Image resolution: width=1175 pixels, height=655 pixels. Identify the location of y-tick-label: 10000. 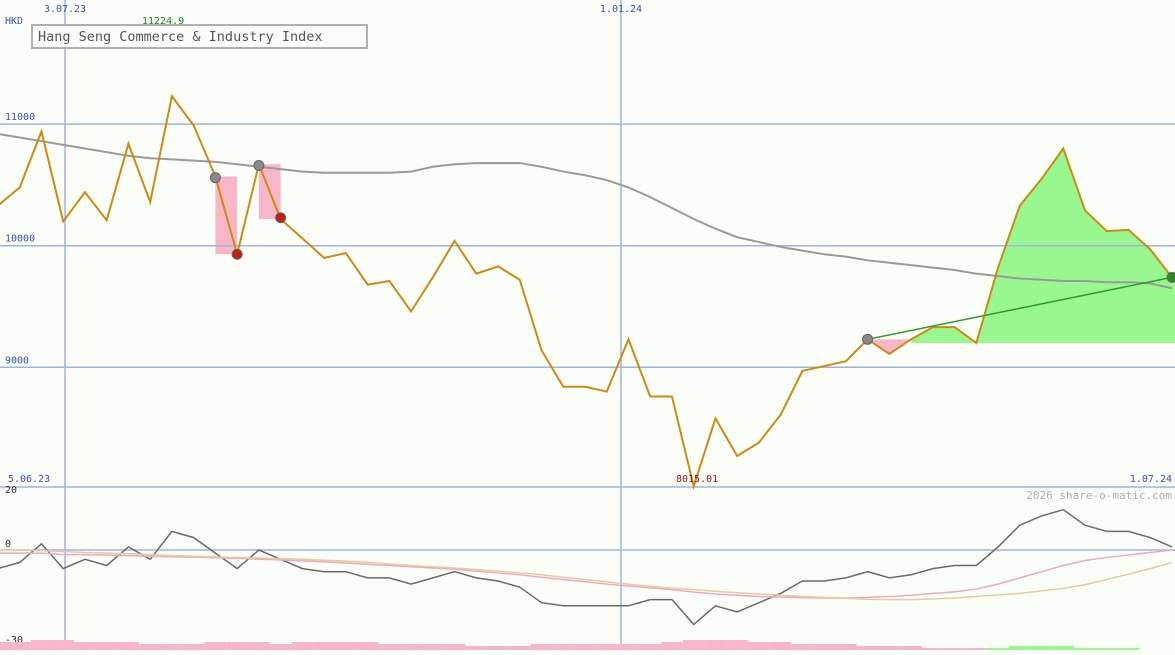
(20, 239).